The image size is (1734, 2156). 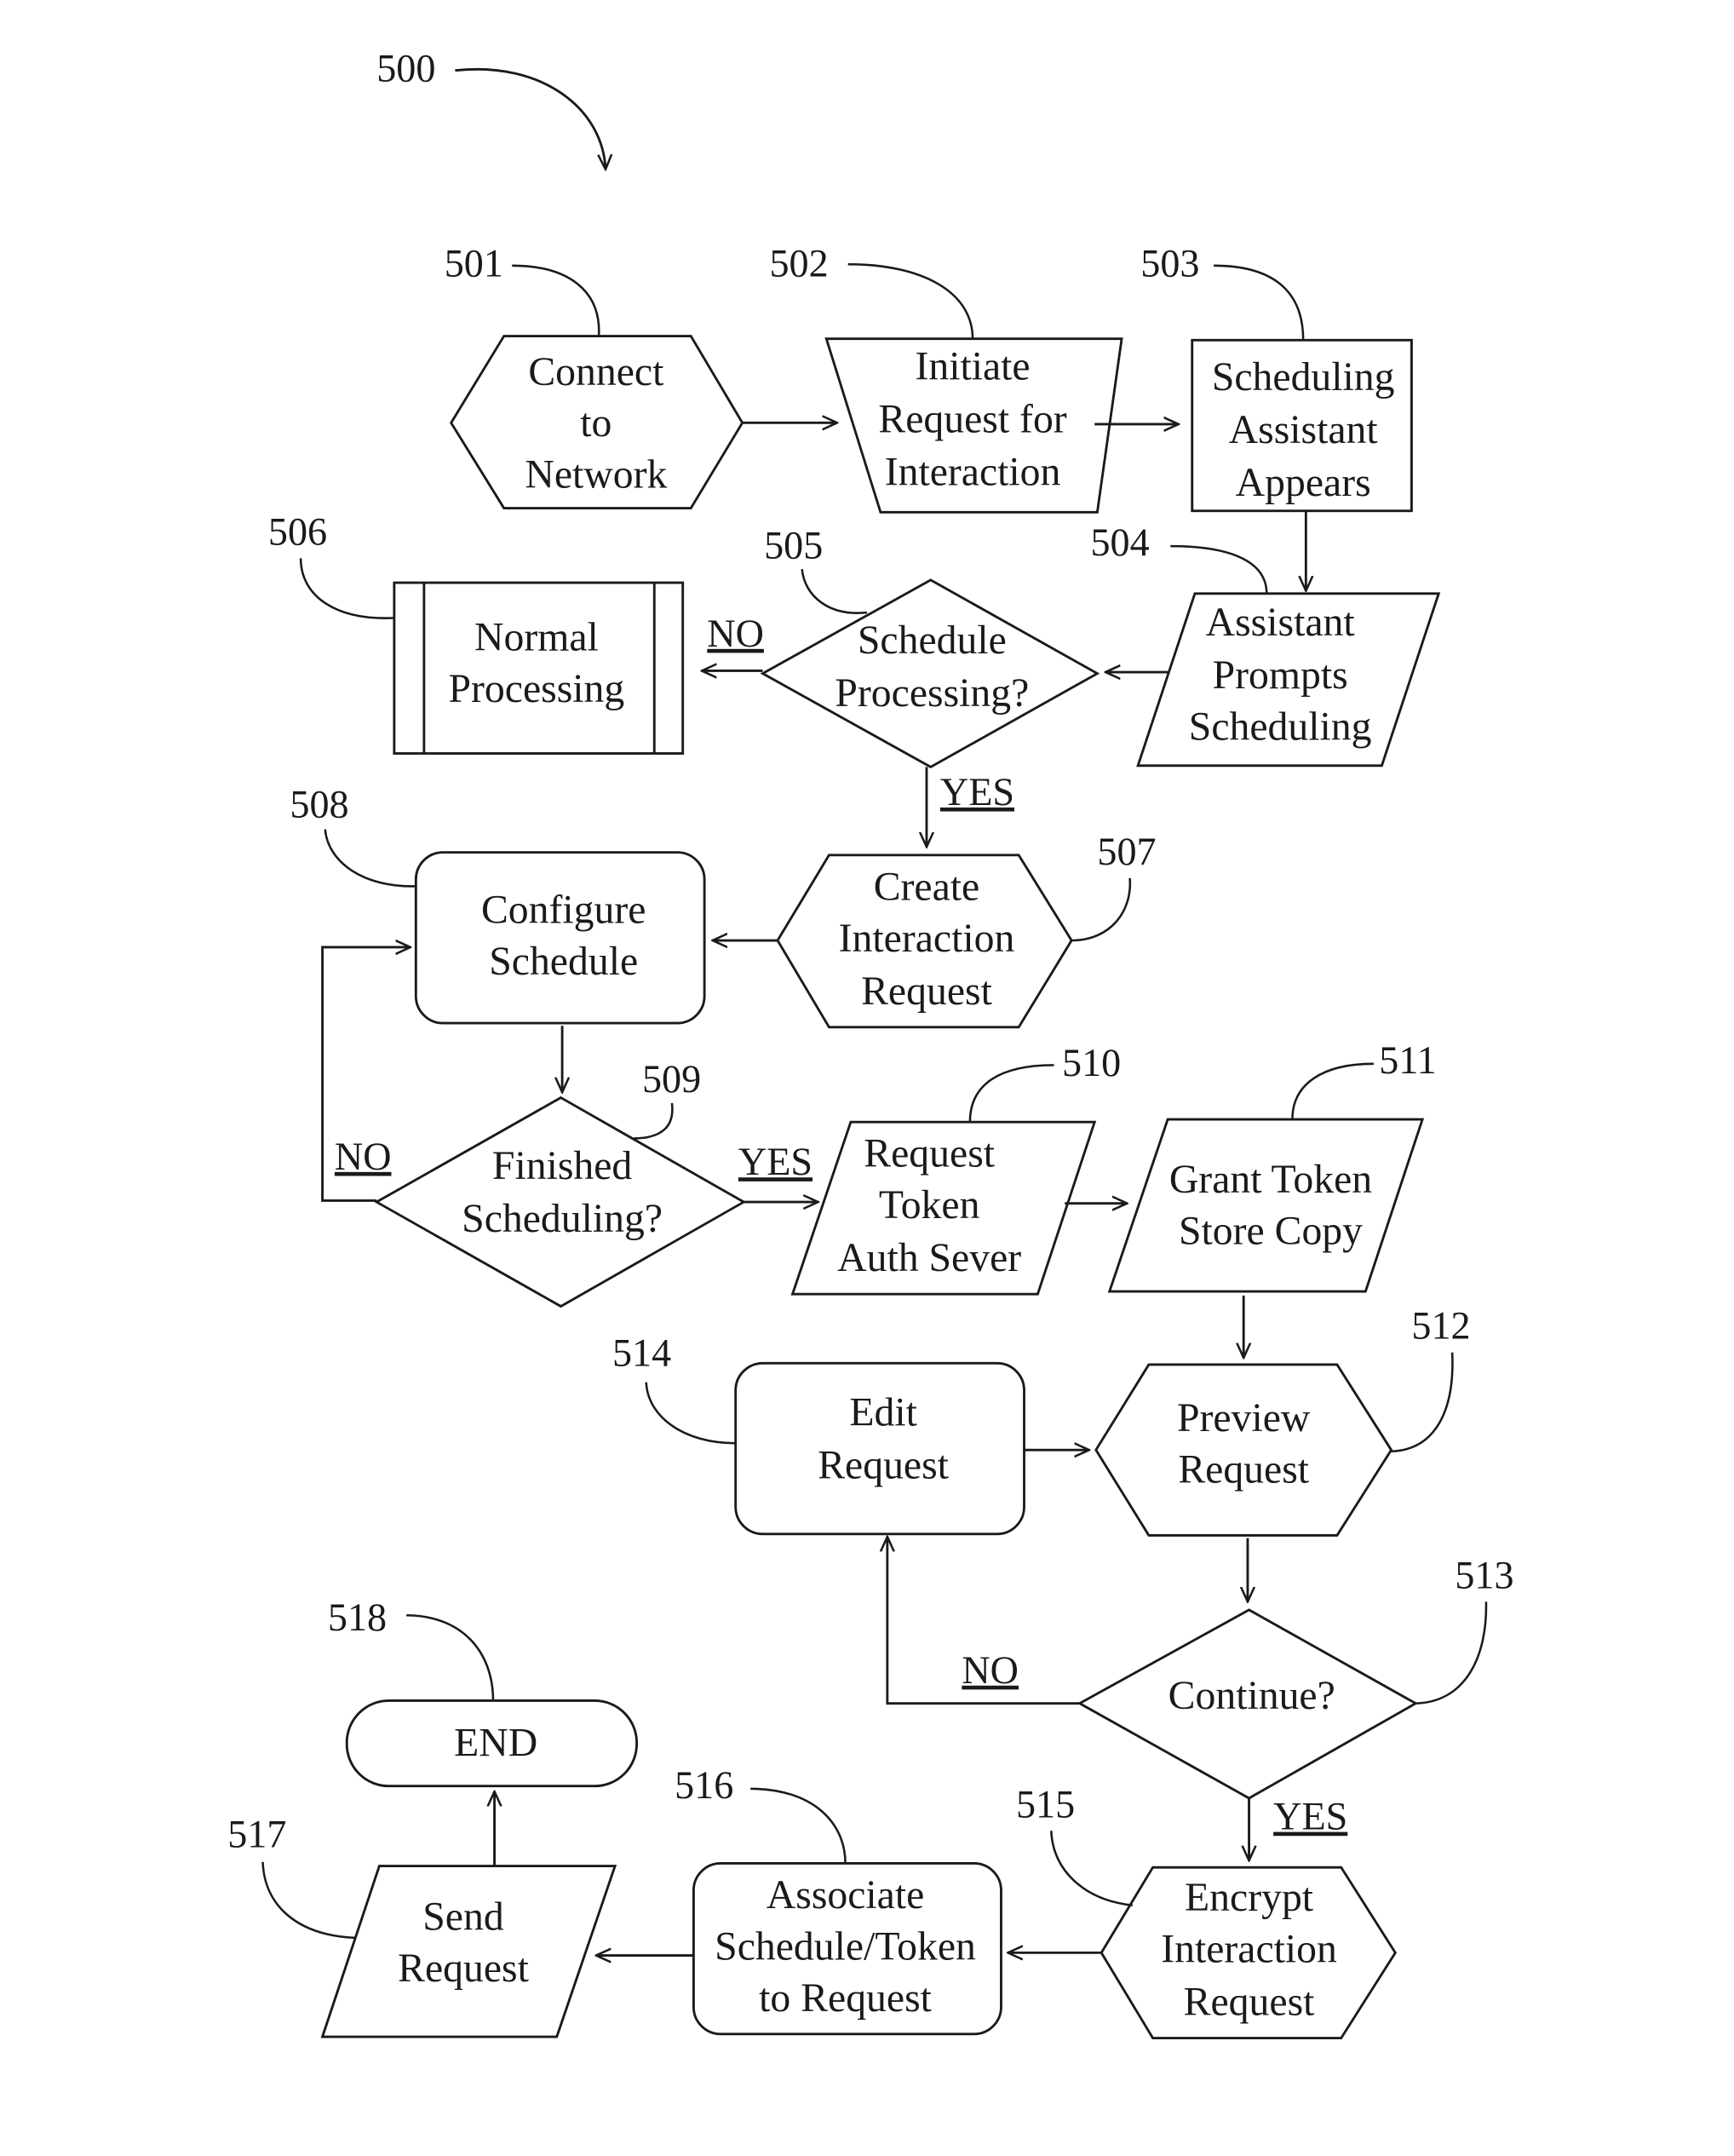 I want to click on node-515-encrypt-interaction-request: Encrypt Interaction Request, so click(x=1249, y=1953).